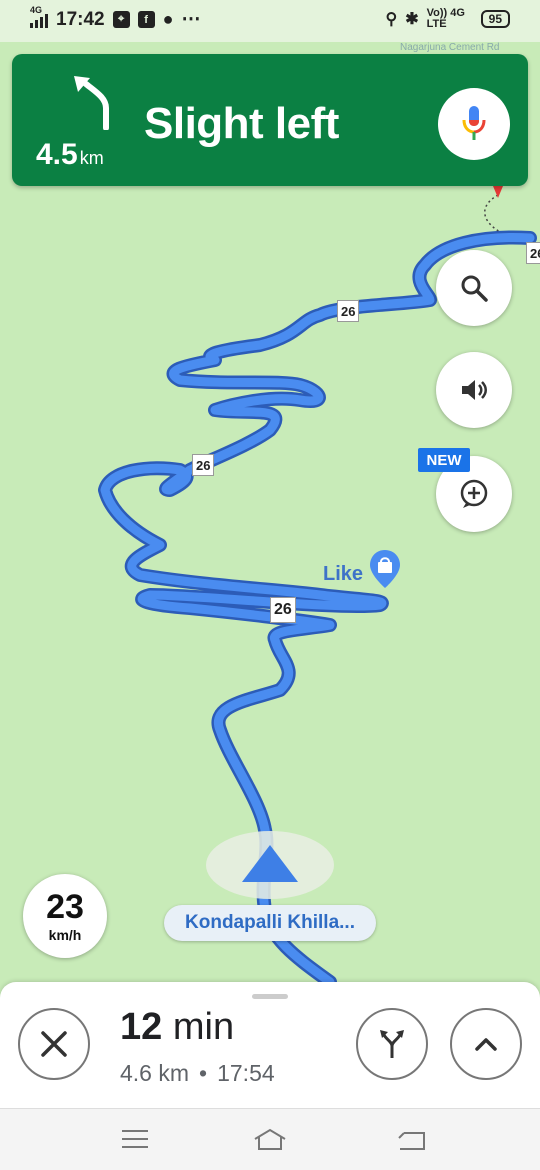 Image resolution: width=540 pixels, height=1170 pixels. Describe the element at coordinates (146, 19) in the screenshot. I see `facebook-icon: f` at that location.